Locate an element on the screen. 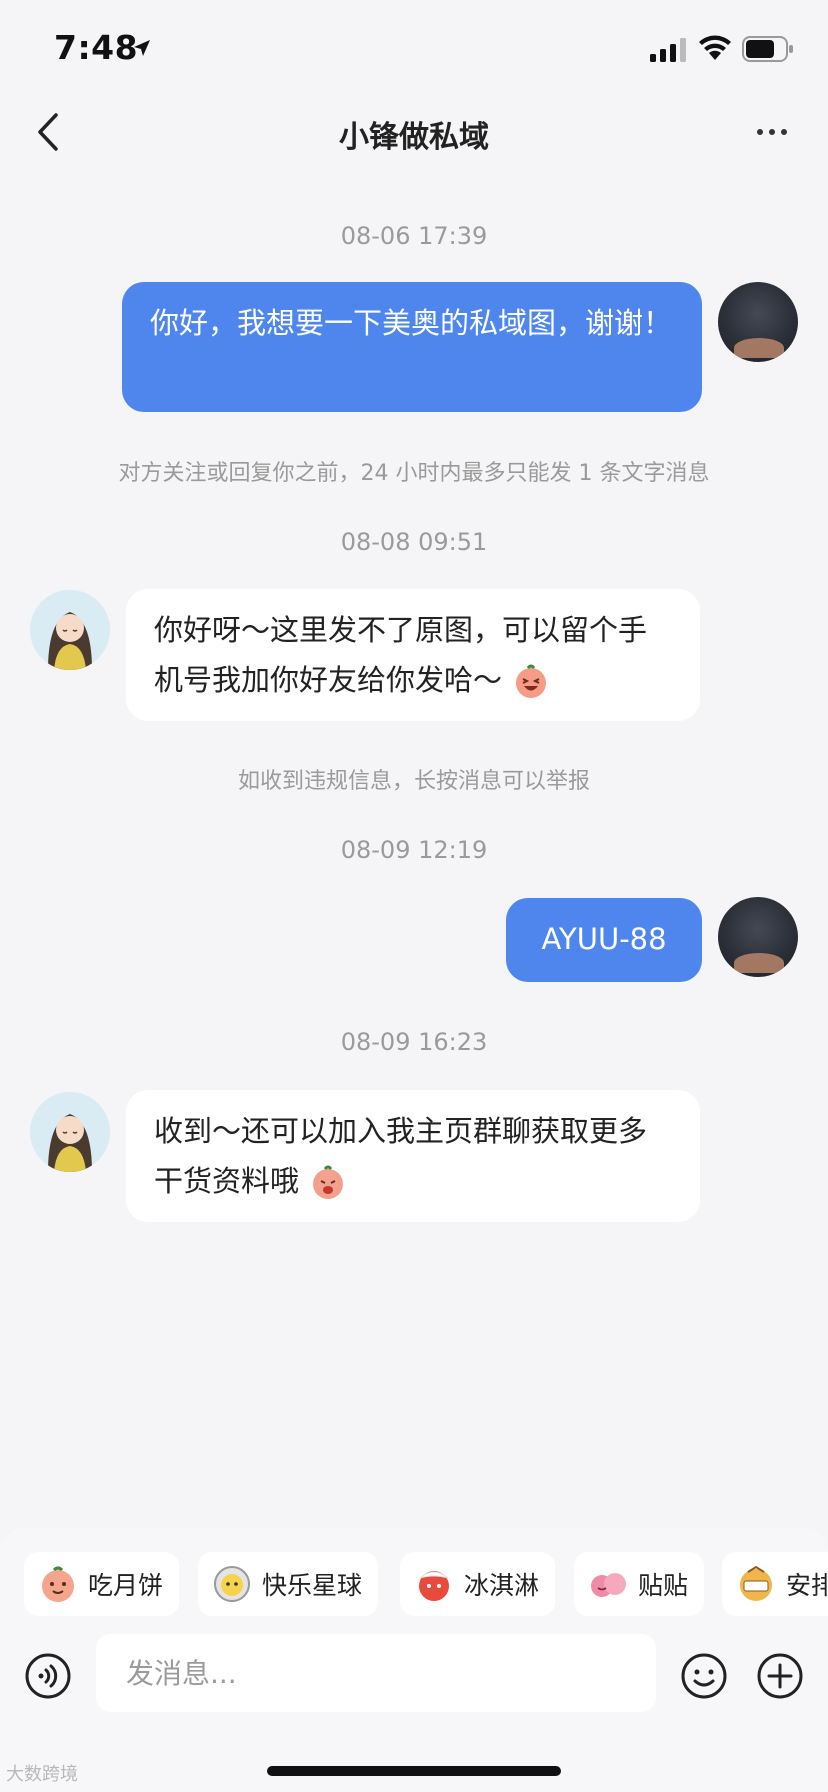  sticker-chip: 冰淇淋 is located at coordinates (478, 1584).